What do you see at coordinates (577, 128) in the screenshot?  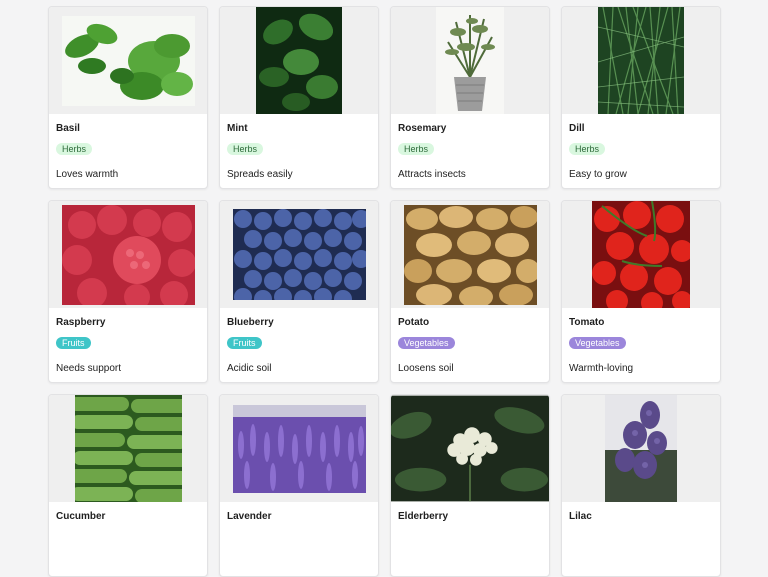 I see `plant-name: Dill` at bounding box center [577, 128].